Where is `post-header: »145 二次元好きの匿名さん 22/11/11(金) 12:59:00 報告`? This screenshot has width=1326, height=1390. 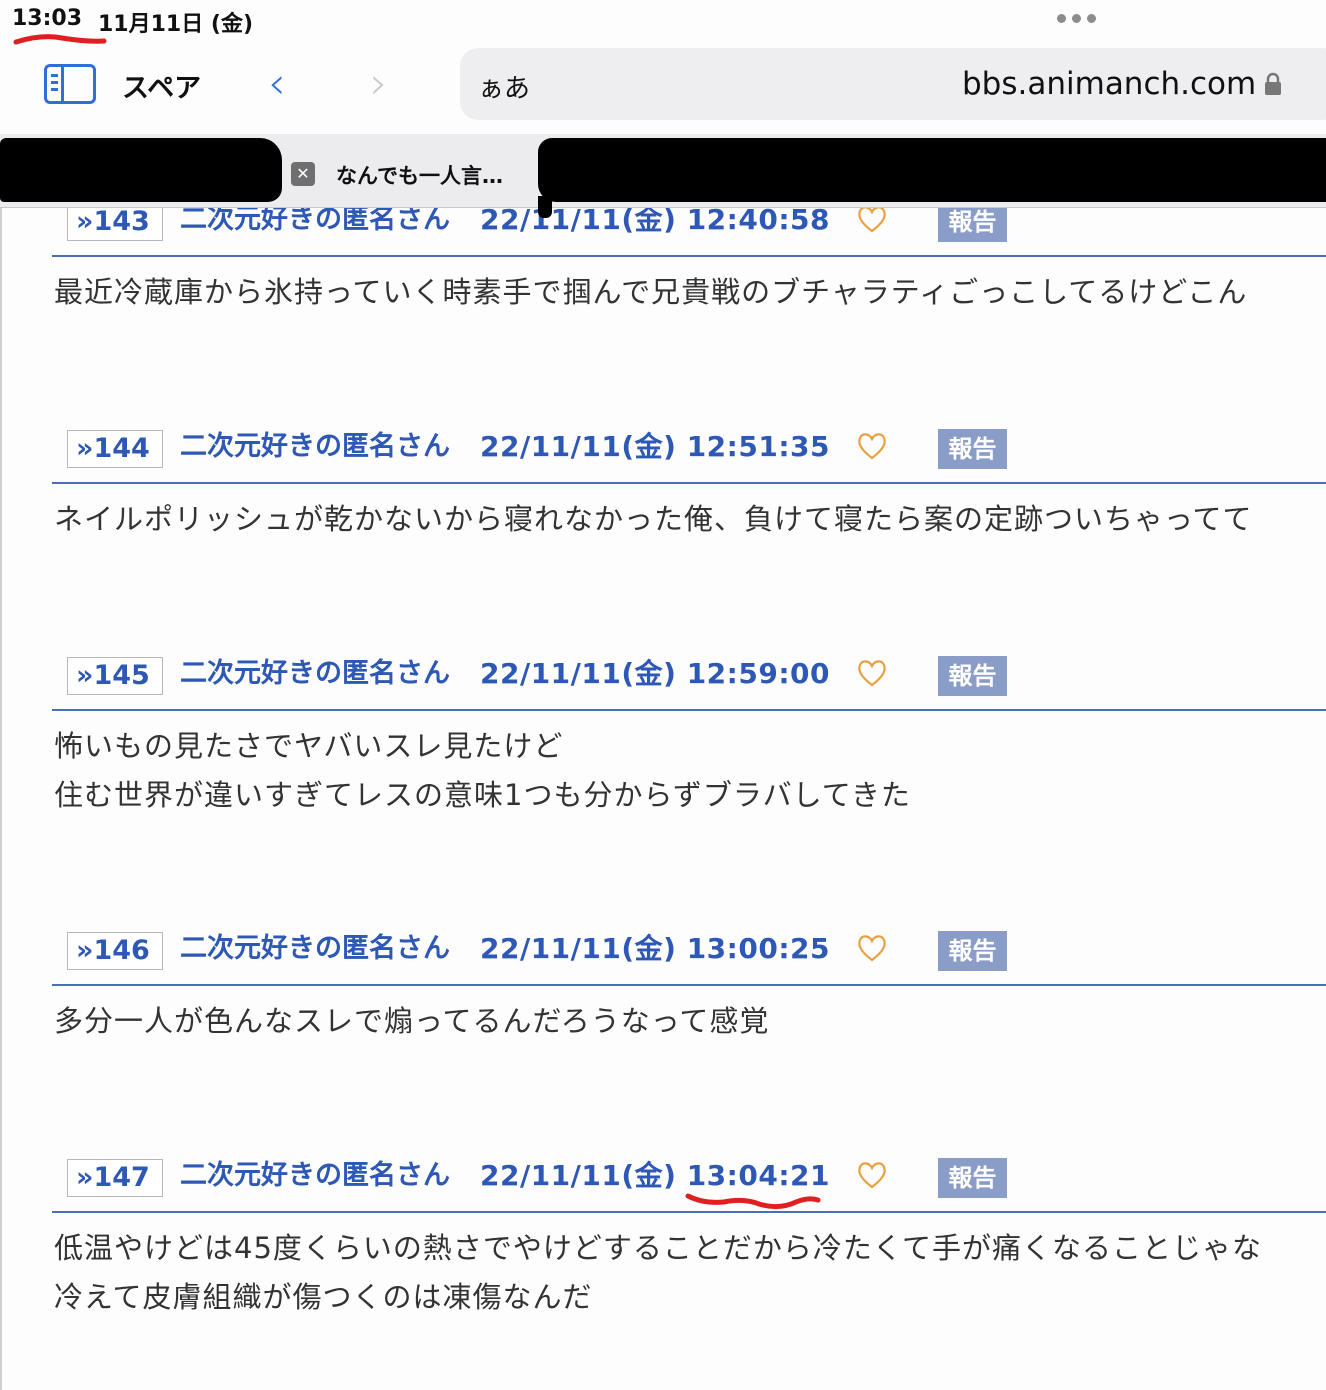
post-header: »145 二次元好きの匿名さん 22/11/11(金) 12:59:00 報告 is located at coordinates (664, 686).